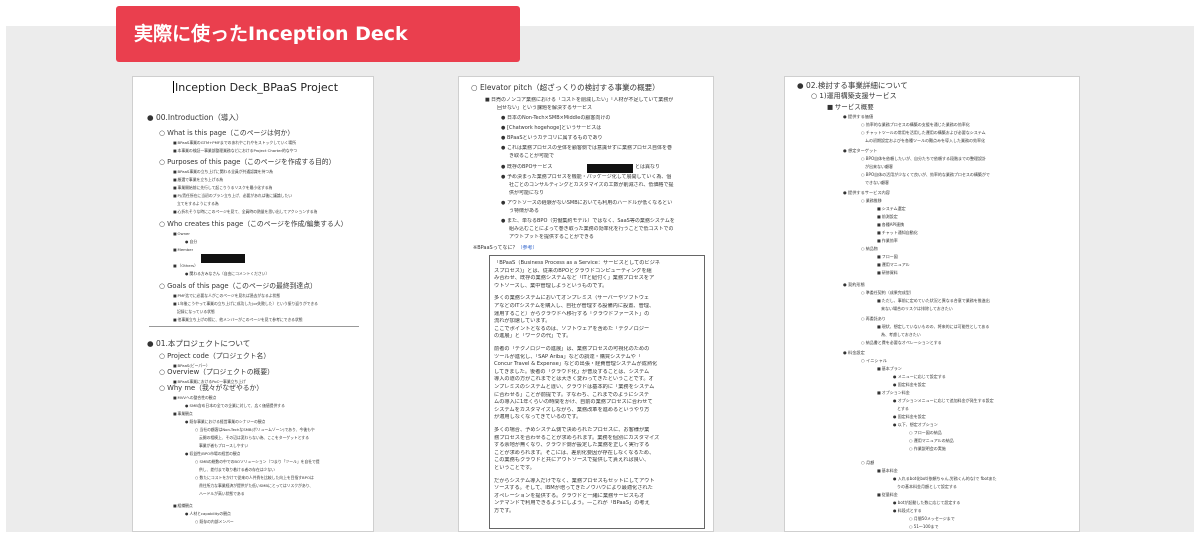  I want to click on quote-line: 多くの場合、予めシステム側で決められたプロセスに、お客様が業, so click(572, 430).